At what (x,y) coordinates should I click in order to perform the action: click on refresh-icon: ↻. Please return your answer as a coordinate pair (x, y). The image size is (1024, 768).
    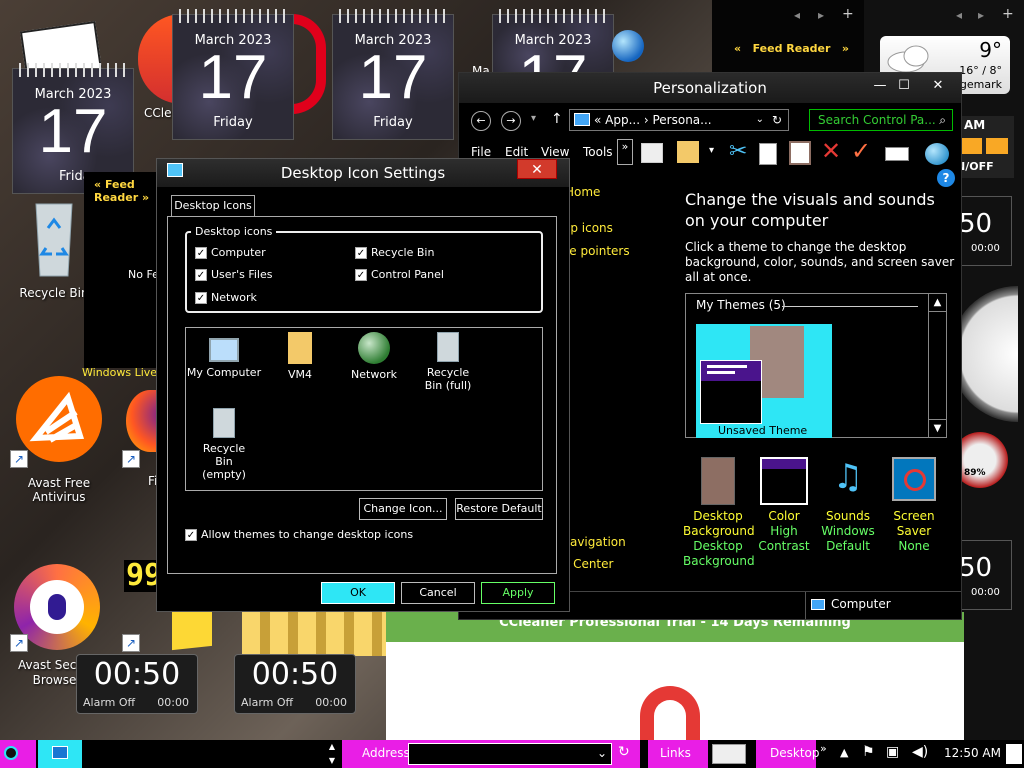
    Looking at the image, I should click on (777, 120).